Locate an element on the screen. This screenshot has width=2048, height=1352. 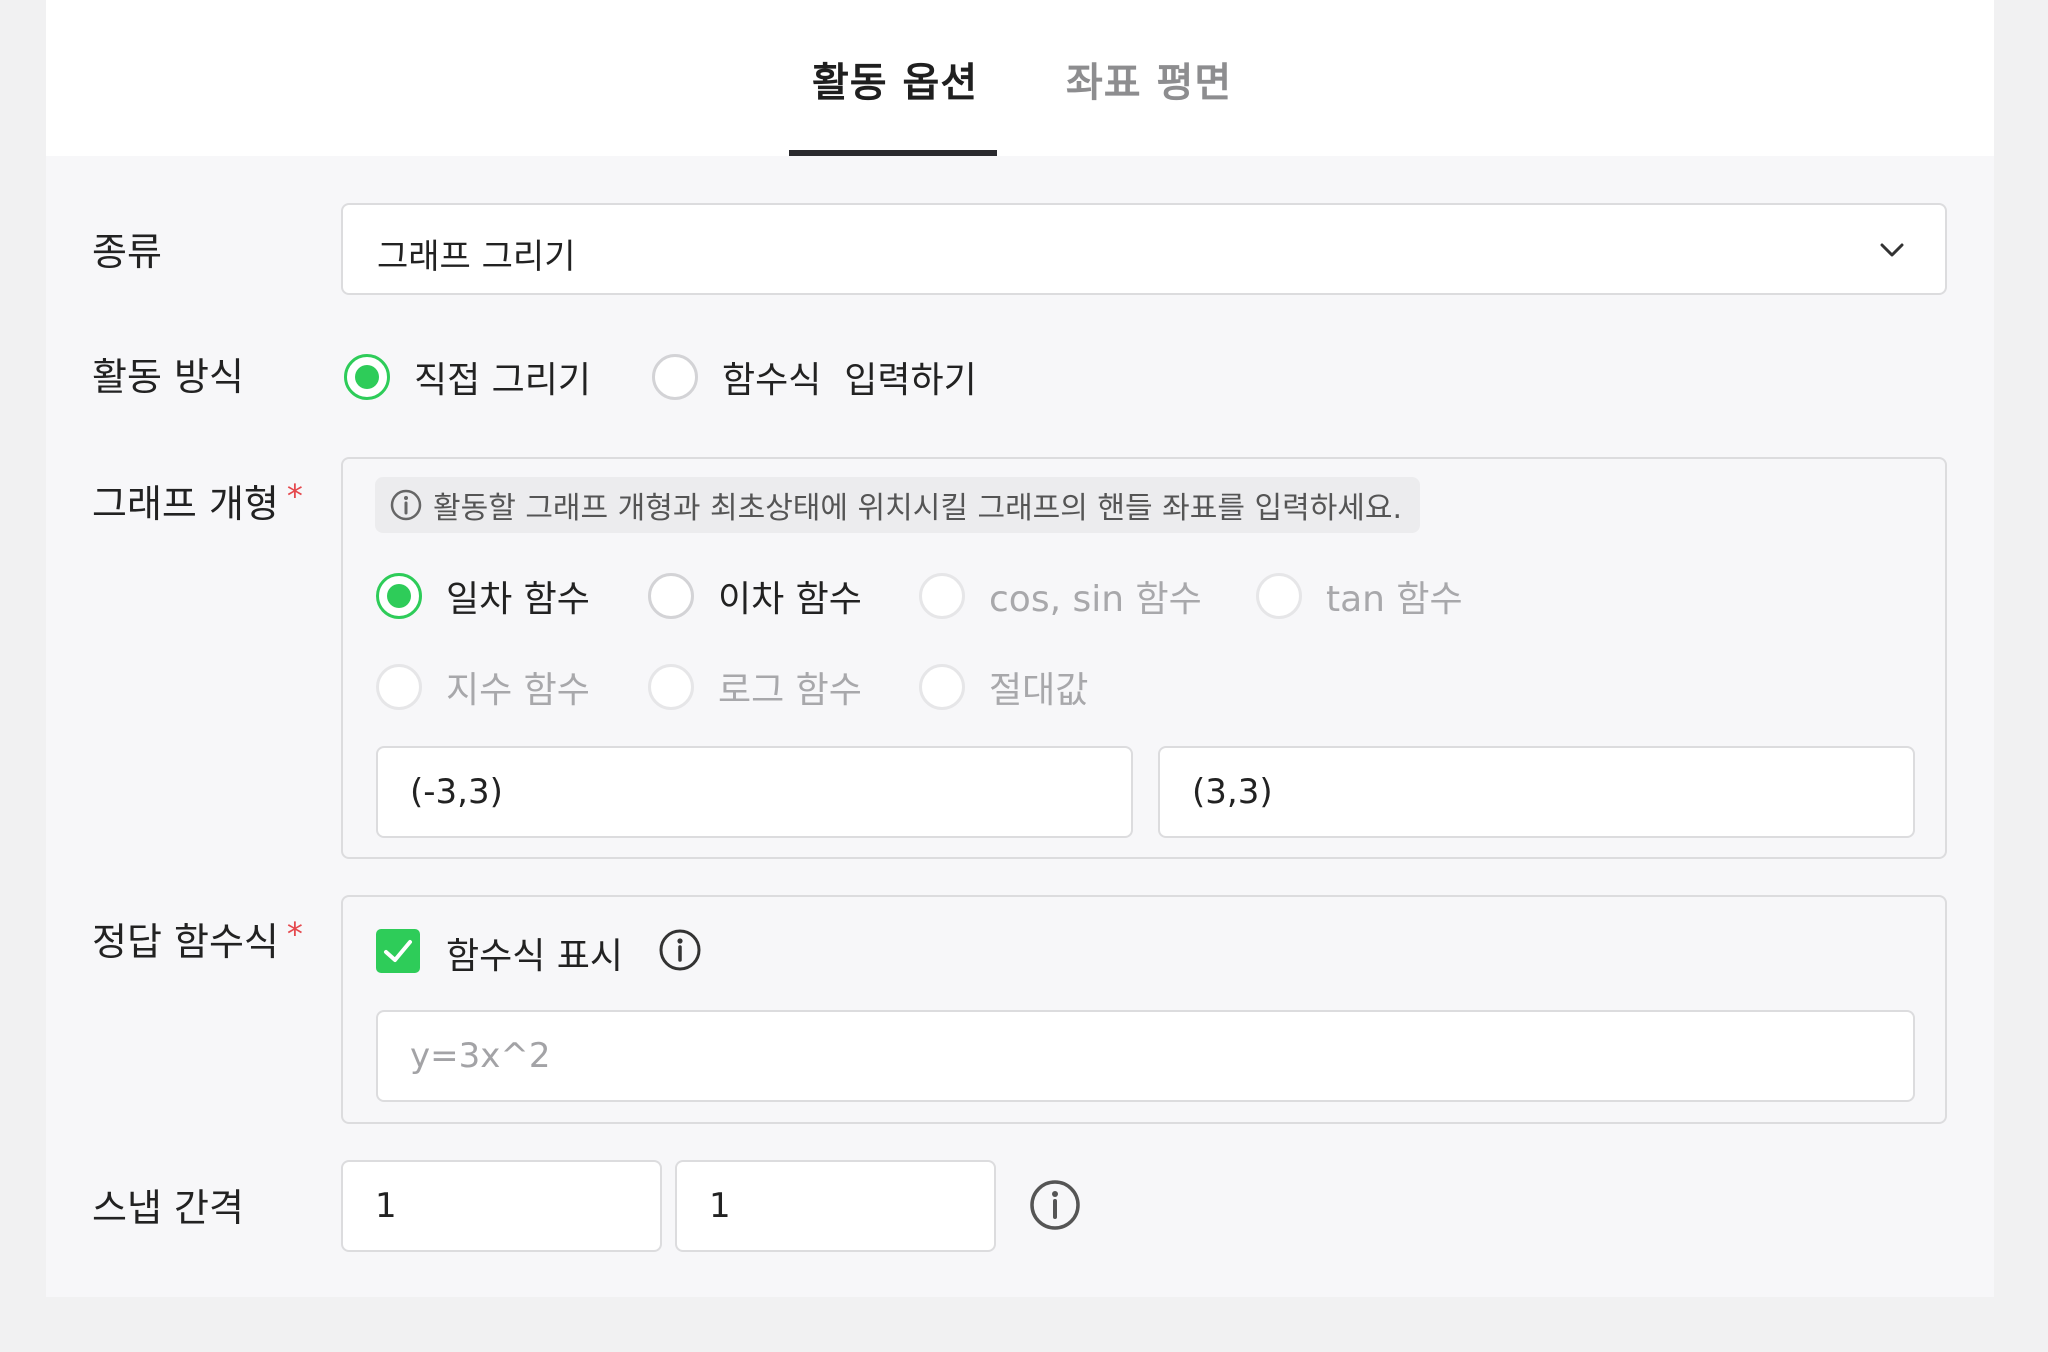
shape-option-label: 절대값 is located at coordinates (1039, 690).